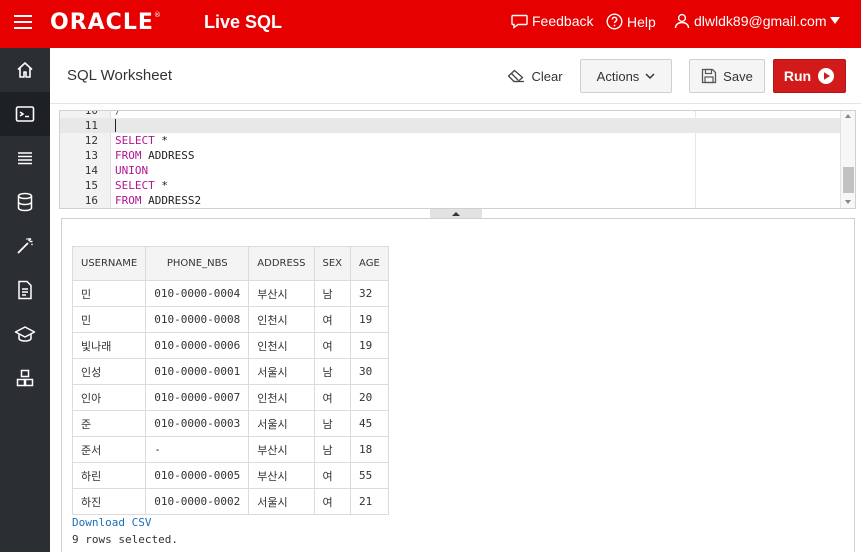  What do you see at coordinates (369, 371) in the screenshot?
I see `table-cell: 30` at bounding box center [369, 371].